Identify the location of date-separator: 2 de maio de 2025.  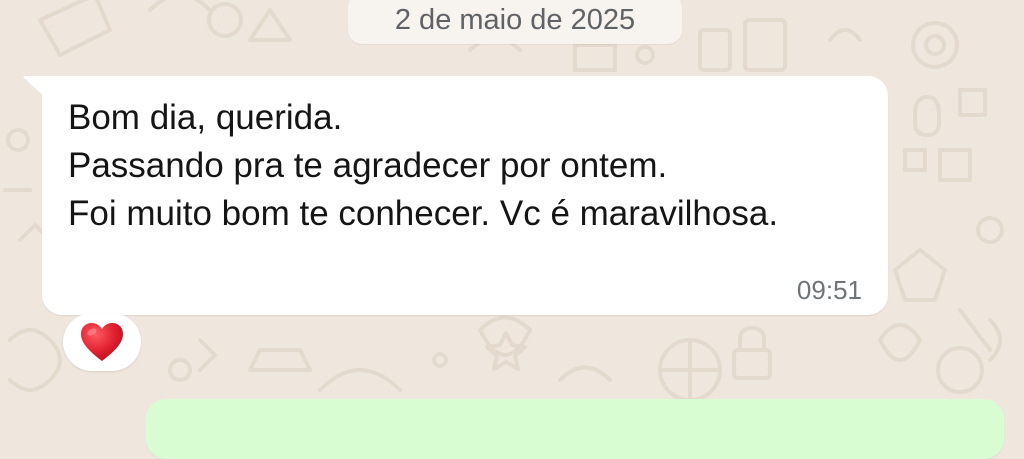
(515, 22).